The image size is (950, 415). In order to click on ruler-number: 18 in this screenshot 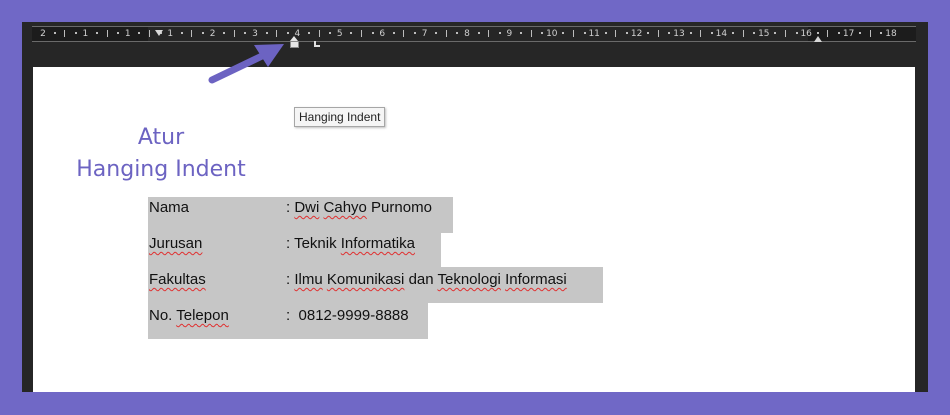, I will do `click(891, 34)`.